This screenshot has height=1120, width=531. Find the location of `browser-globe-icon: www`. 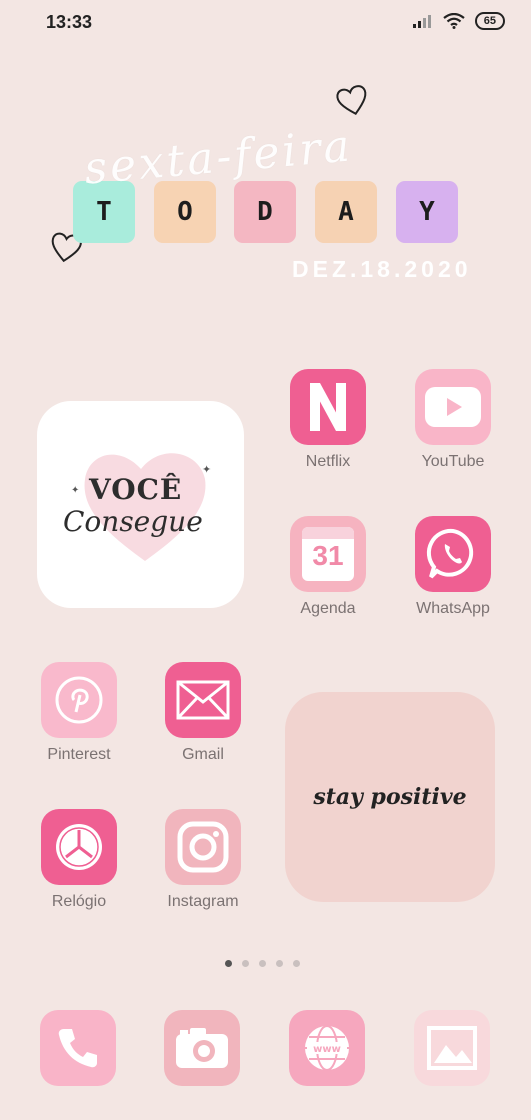

browser-globe-icon: www is located at coordinates (327, 1048).